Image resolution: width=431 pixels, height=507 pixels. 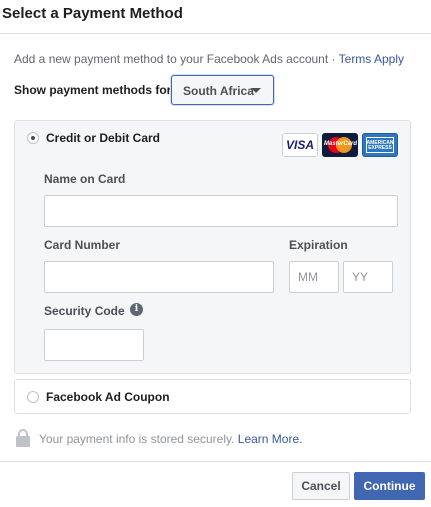 What do you see at coordinates (368, 277) in the screenshot?
I see `expiration-year-input` at bounding box center [368, 277].